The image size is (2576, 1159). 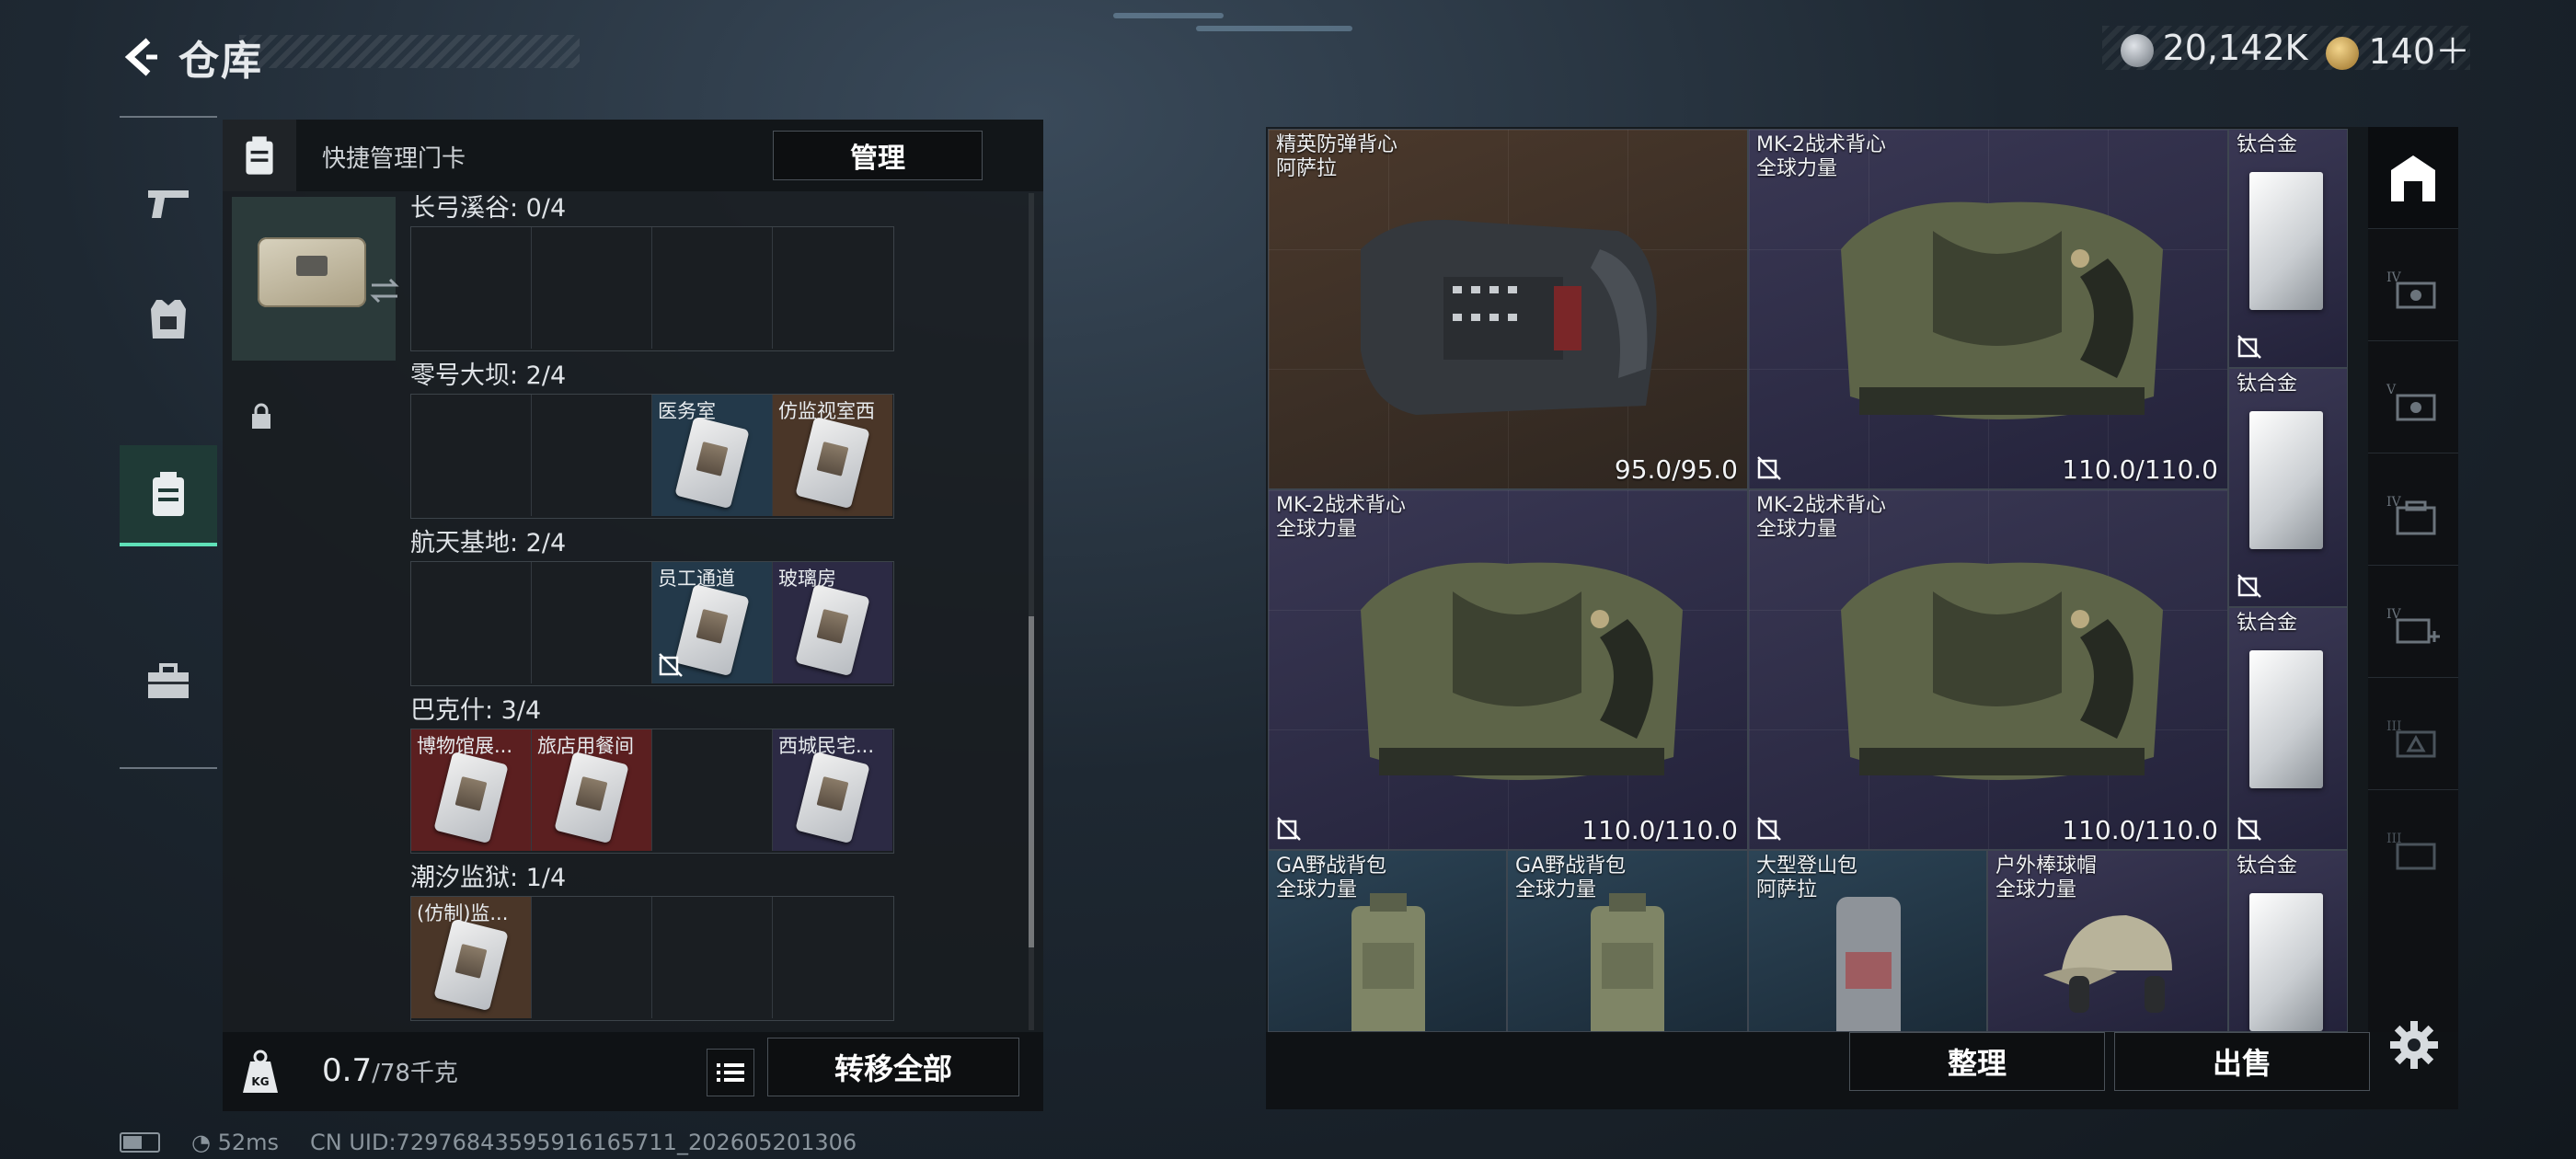 I want to click on filter-tier-iii: III, so click(x=2413, y=739).